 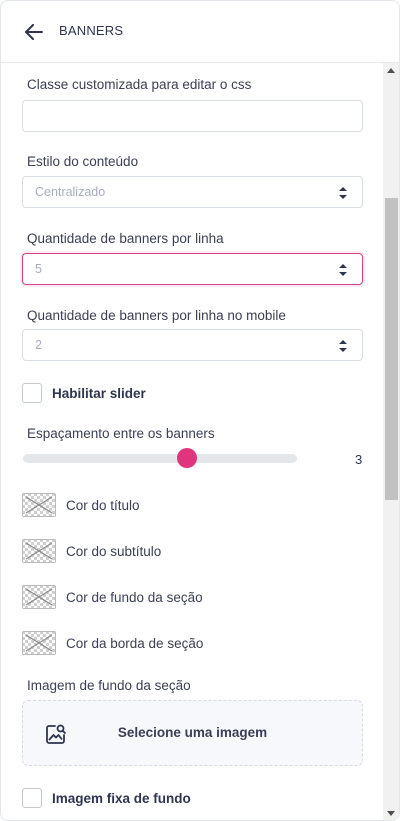 What do you see at coordinates (192, 192) in the screenshot?
I see `content-style-select: Centralizado` at bounding box center [192, 192].